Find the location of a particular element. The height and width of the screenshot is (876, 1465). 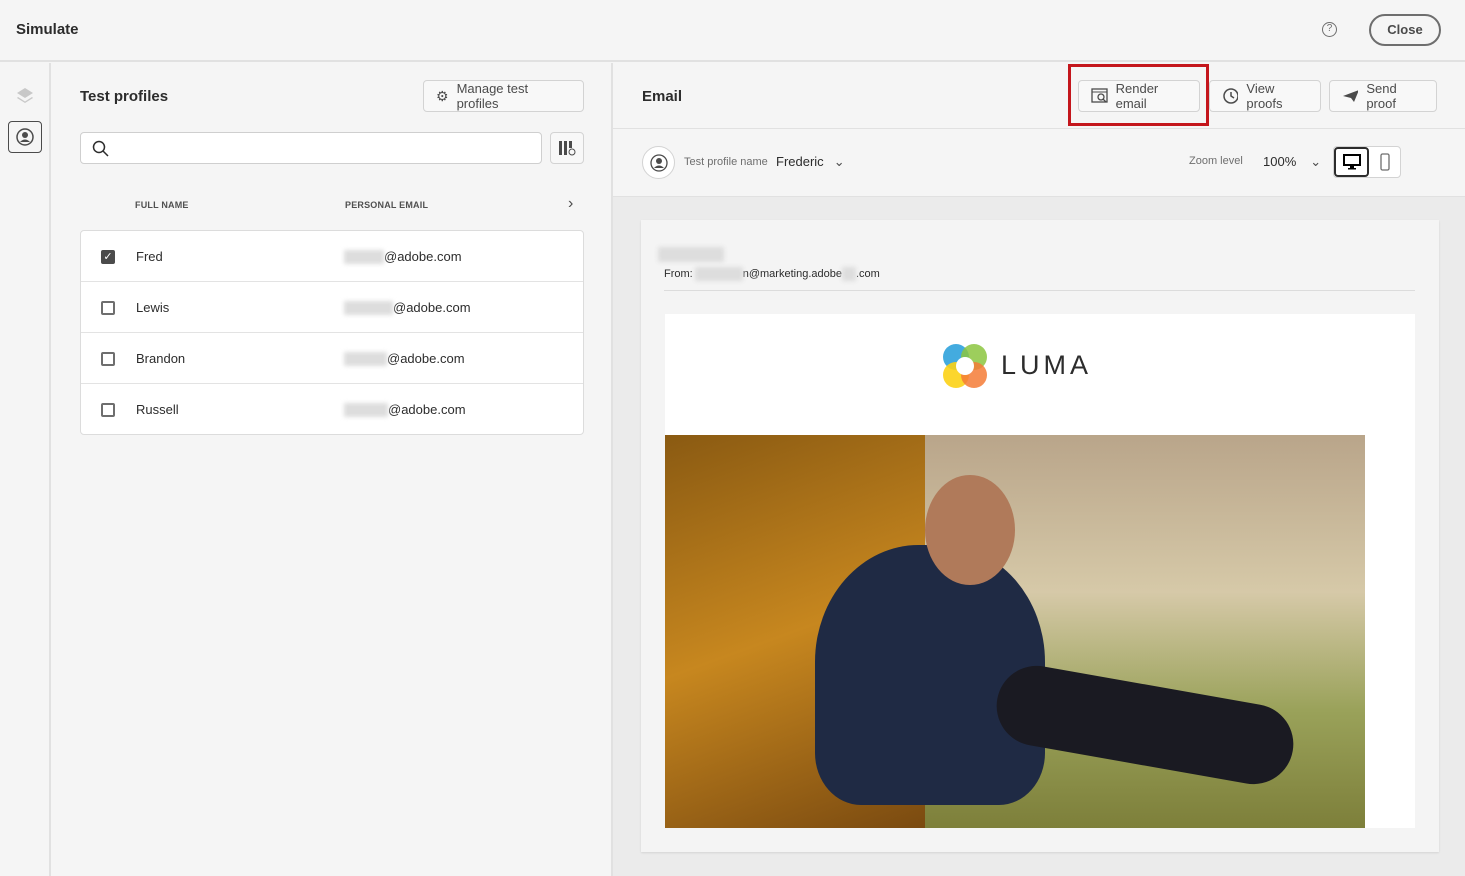

mobile-icon is located at coordinates (1384, 162).